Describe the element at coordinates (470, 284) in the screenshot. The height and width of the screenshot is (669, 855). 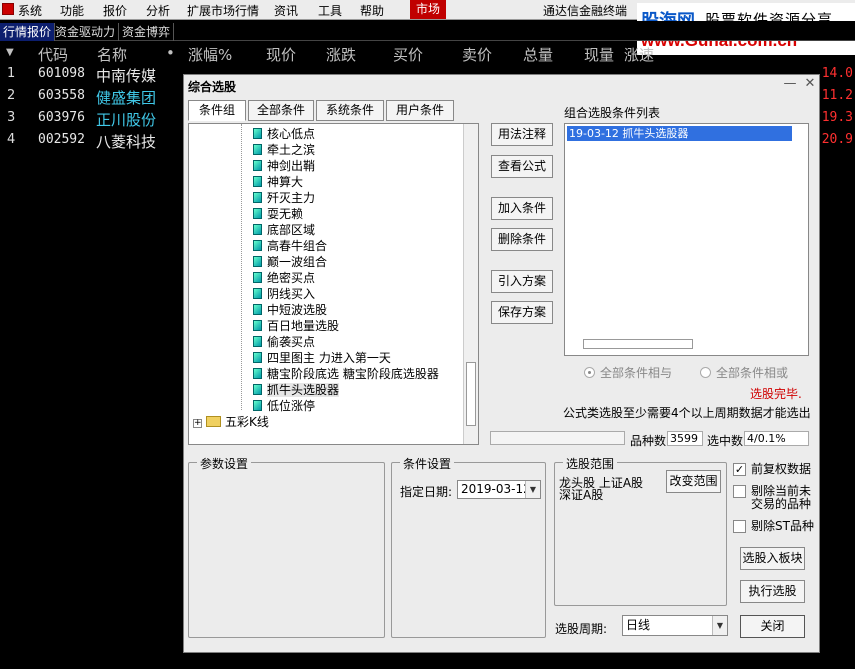
I see `tree-scrollbar` at that location.